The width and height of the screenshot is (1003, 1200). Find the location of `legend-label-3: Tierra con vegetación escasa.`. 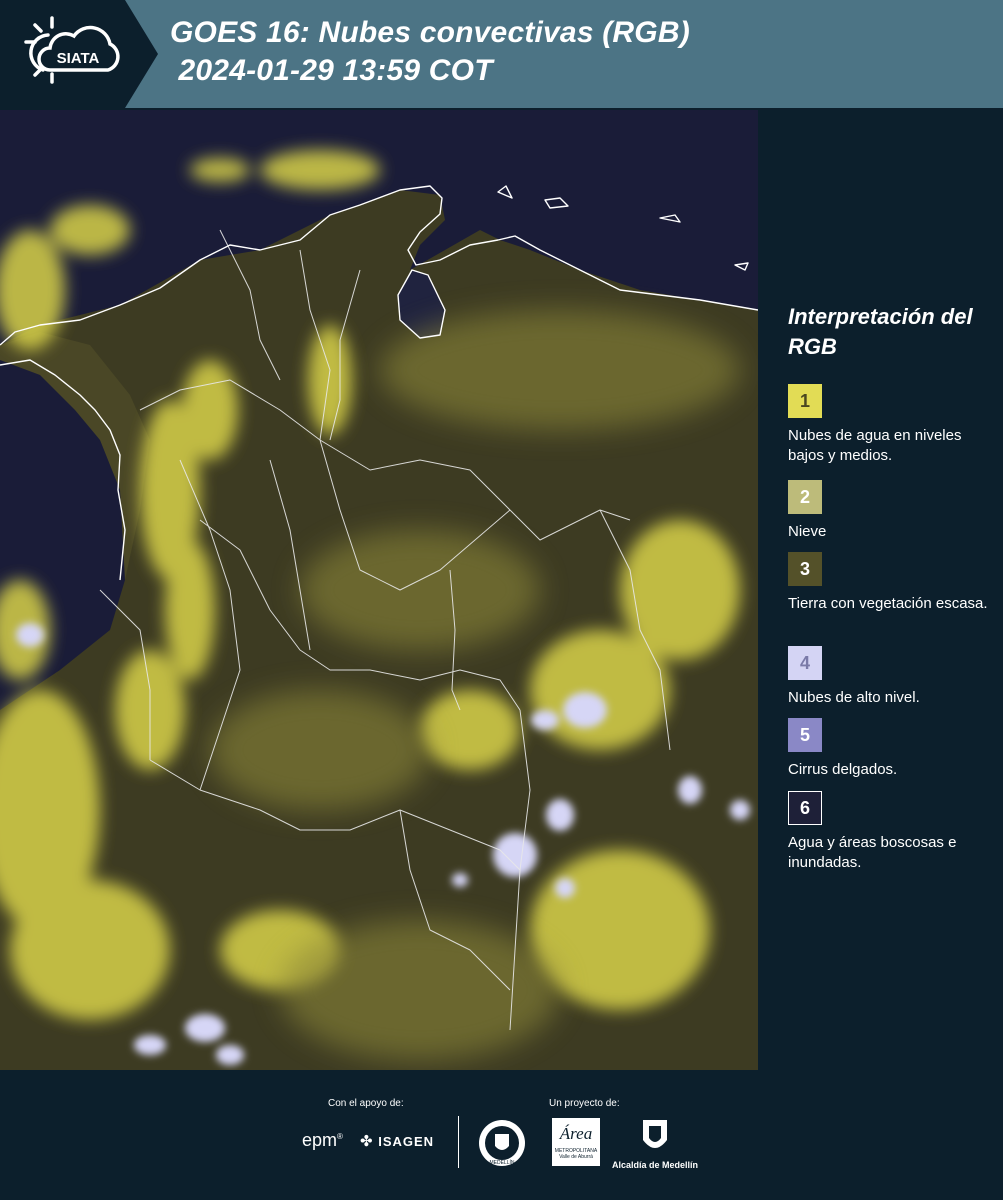

legend-label-3: Tierra con vegetación escasa. is located at coordinates (888, 603).